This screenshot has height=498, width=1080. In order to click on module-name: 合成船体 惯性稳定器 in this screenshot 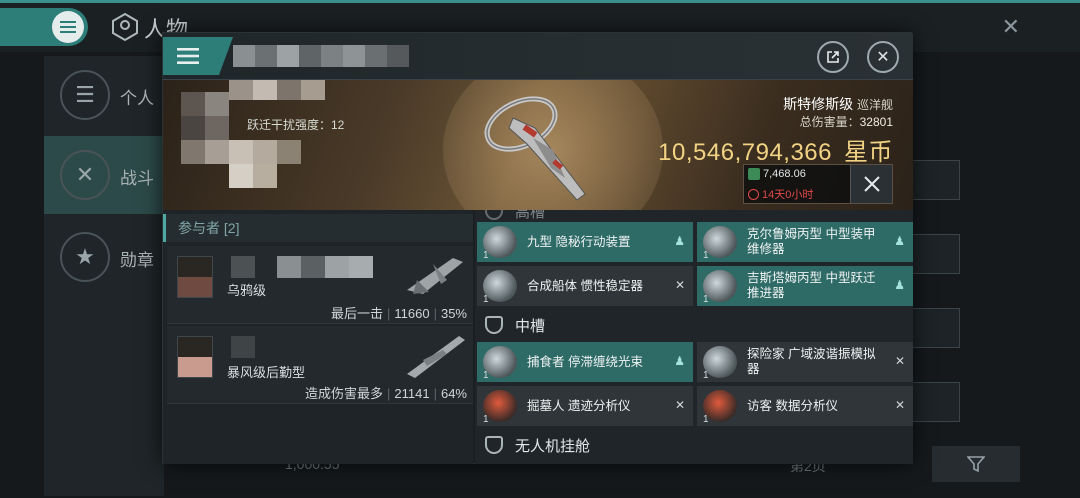, I will do `click(585, 285)`.